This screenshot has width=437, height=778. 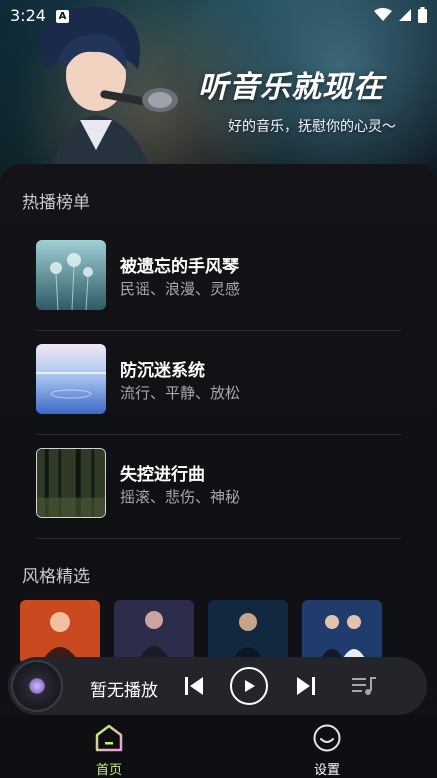 What do you see at coordinates (326, 770) in the screenshot?
I see `tab-settings-label: 设置` at bounding box center [326, 770].